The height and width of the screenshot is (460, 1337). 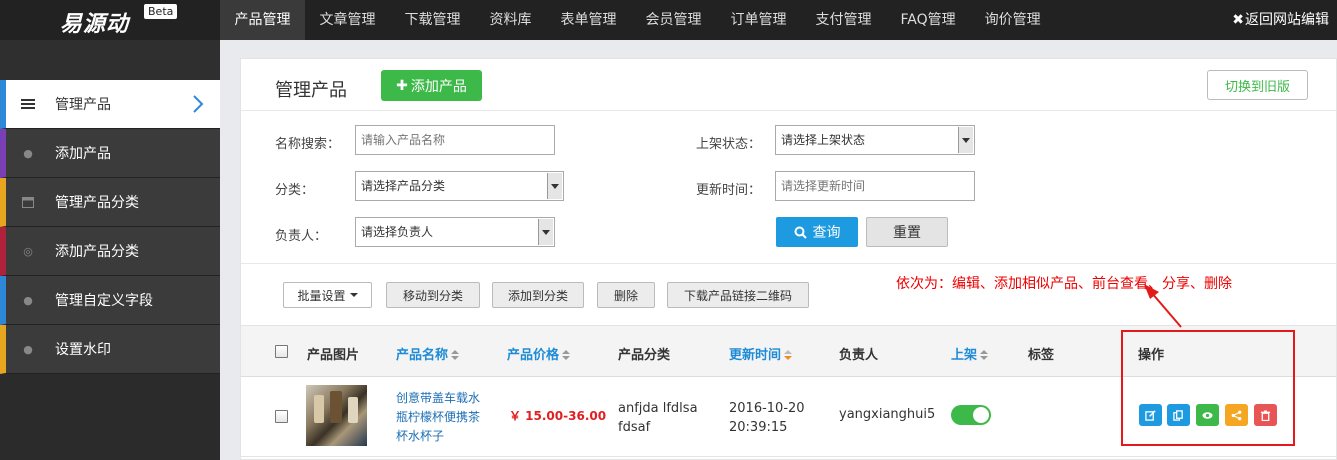 I want to click on product-name-link: 创意带盖车载水瓶柠檬杯便携茶杯水杯子, so click(x=442, y=417).